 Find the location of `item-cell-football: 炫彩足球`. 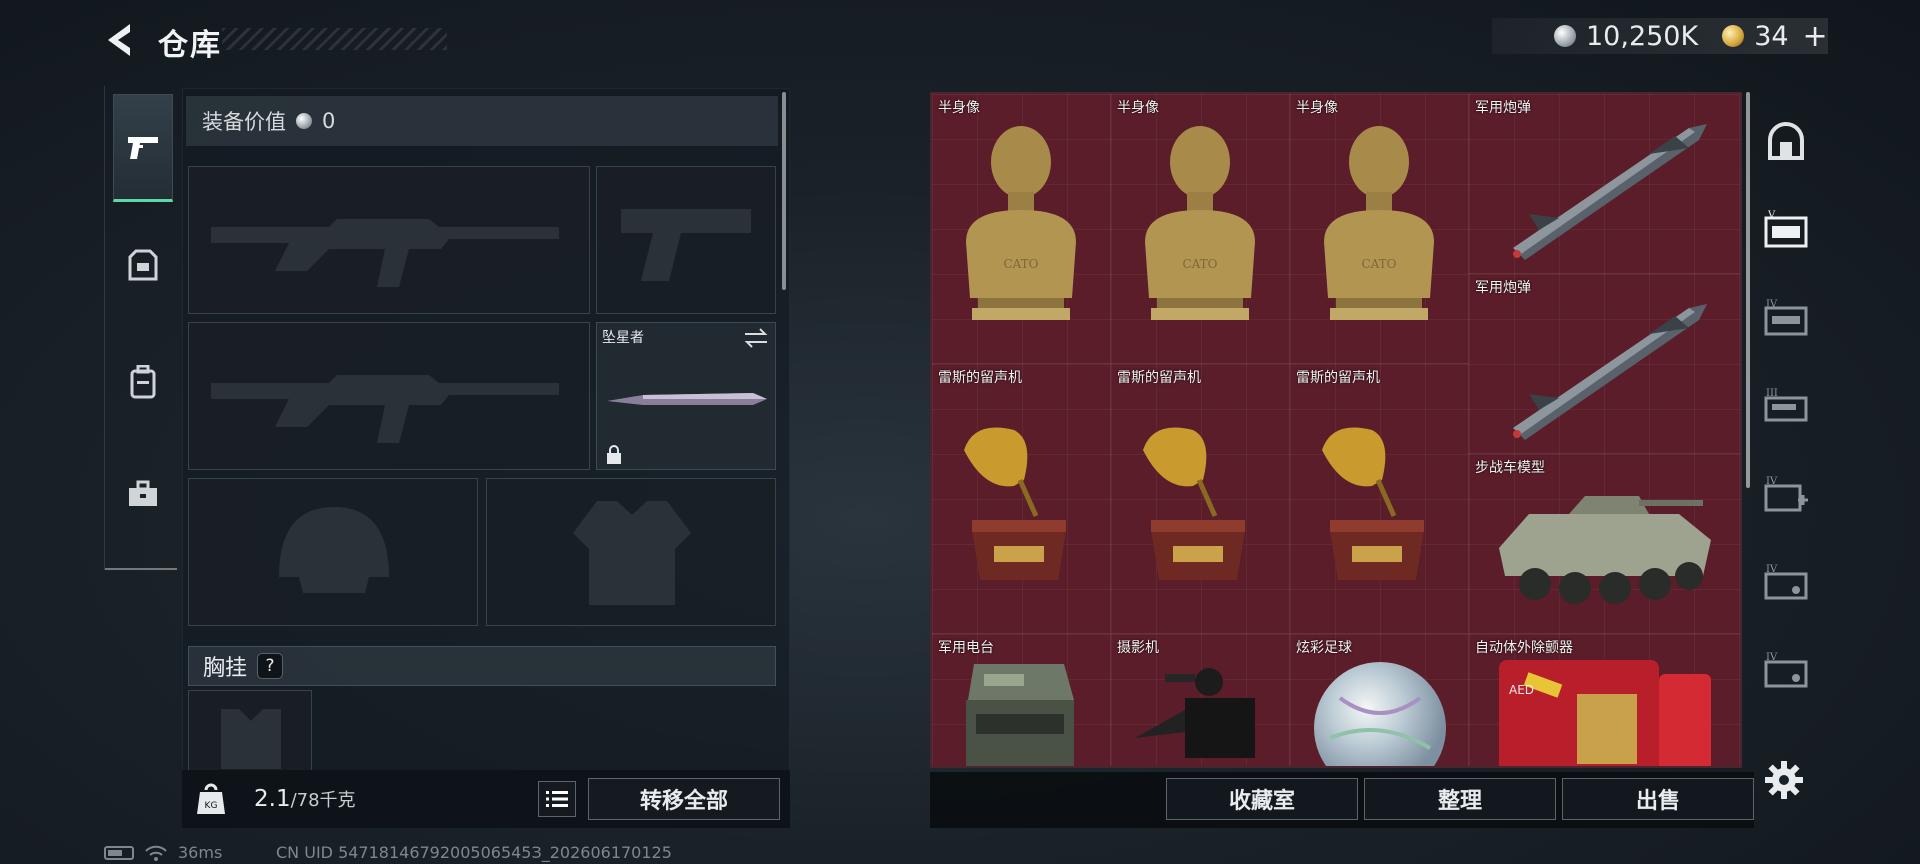

item-cell-football: 炫彩足球 is located at coordinates (1379, 700).